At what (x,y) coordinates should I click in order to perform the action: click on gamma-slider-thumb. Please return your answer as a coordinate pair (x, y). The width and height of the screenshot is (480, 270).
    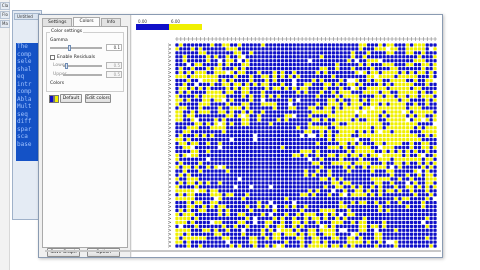
    Looking at the image, I should click on (69, 48).